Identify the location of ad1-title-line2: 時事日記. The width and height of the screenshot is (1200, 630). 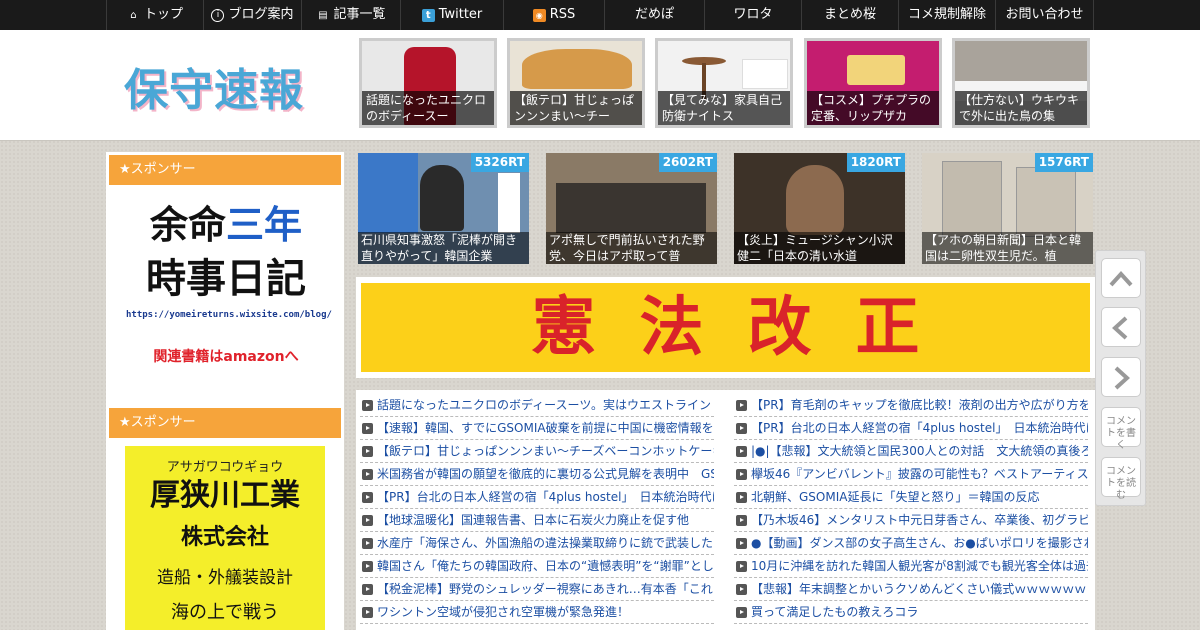
(226, 279).